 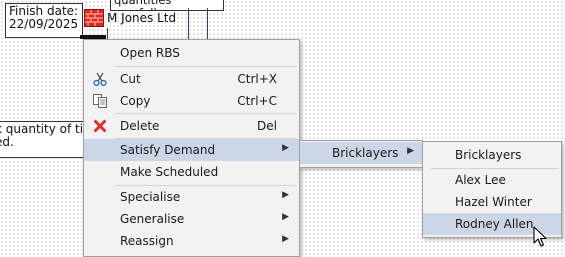 What do you see at coordinates (152, 219) in the screenshot?
I see `menu-item-label: Generalise` at bounding box center [152, 219].